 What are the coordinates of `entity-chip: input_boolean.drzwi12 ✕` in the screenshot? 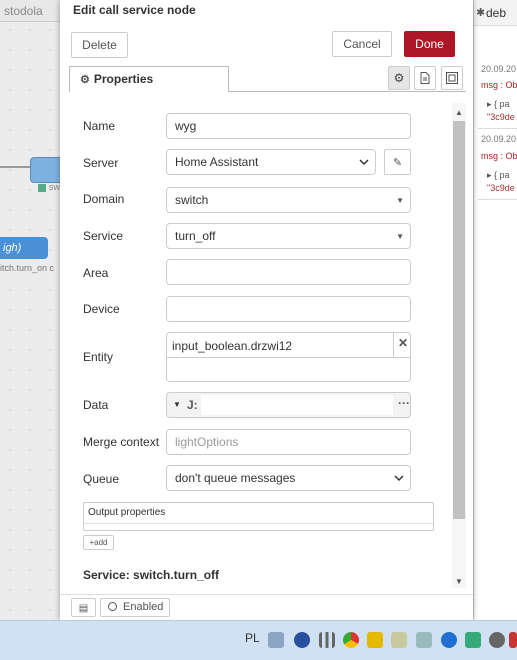 It's located at (288, 345).